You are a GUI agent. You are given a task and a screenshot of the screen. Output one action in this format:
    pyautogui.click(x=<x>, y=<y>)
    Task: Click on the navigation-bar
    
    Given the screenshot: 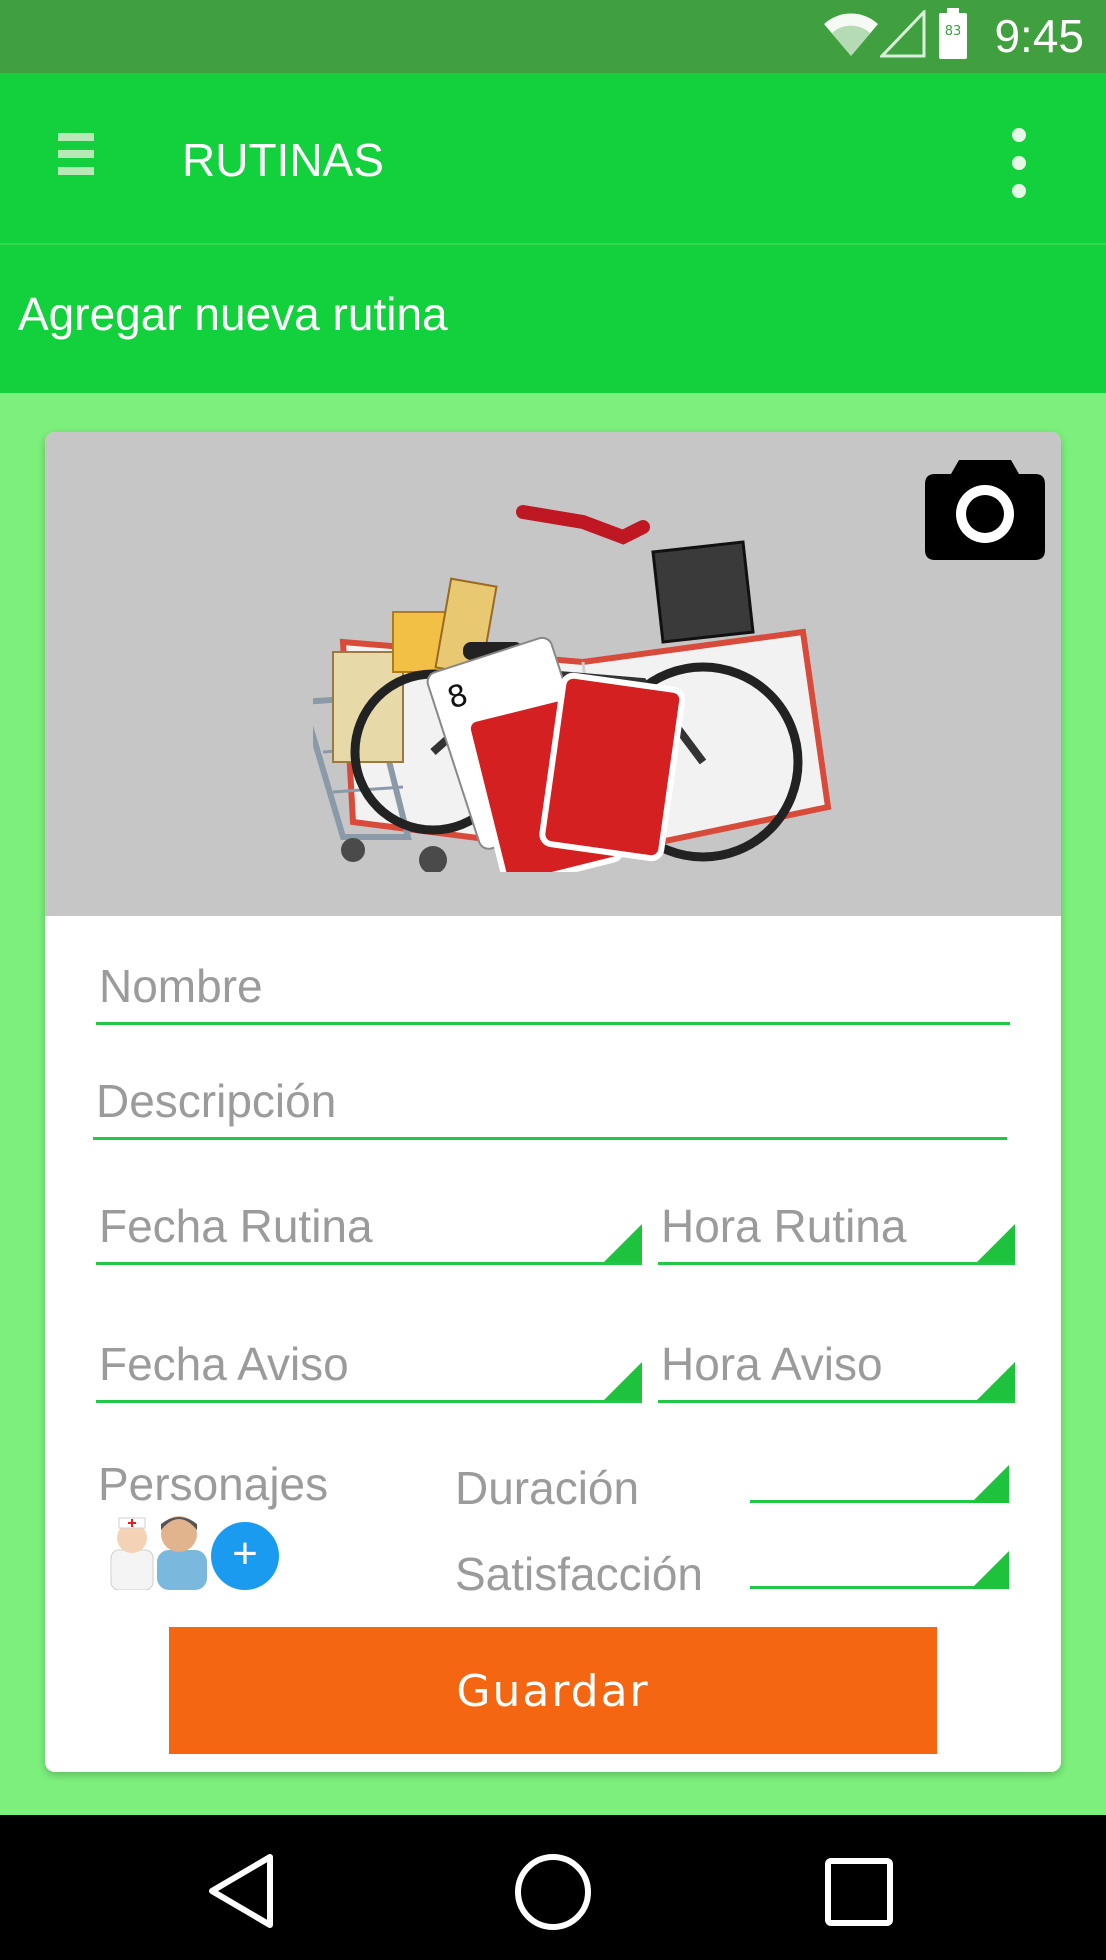 What is the action you would take?
    pyautogui.click(x=553, y=1887)
    